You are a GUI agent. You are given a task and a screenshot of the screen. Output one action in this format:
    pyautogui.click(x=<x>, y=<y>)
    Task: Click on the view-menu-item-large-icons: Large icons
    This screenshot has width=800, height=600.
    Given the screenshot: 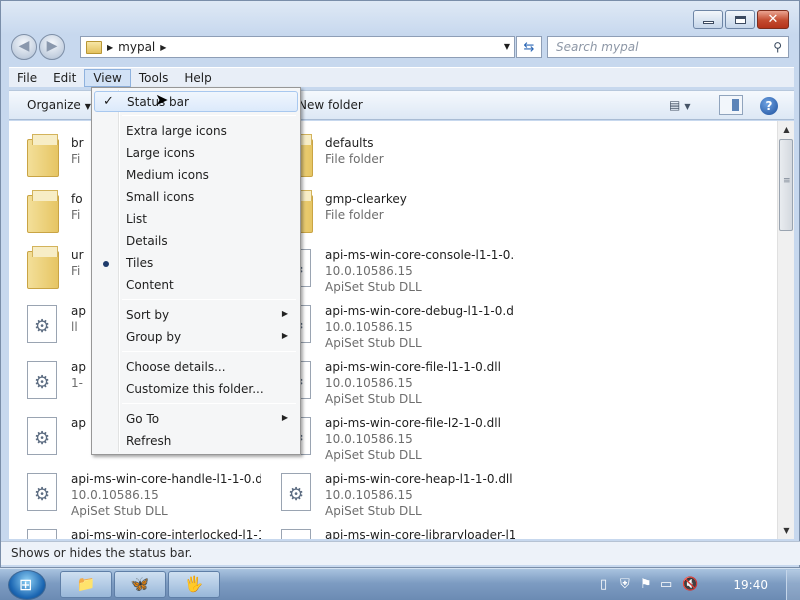 What is the action you would take?
    pyautogui.click(x=196, y=153)
    